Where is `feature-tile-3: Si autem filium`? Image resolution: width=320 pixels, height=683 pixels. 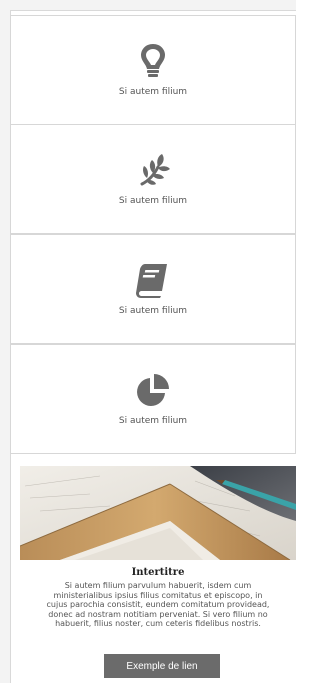
feature-tile-3: Si autem filium is located at coordinates (153, 289).